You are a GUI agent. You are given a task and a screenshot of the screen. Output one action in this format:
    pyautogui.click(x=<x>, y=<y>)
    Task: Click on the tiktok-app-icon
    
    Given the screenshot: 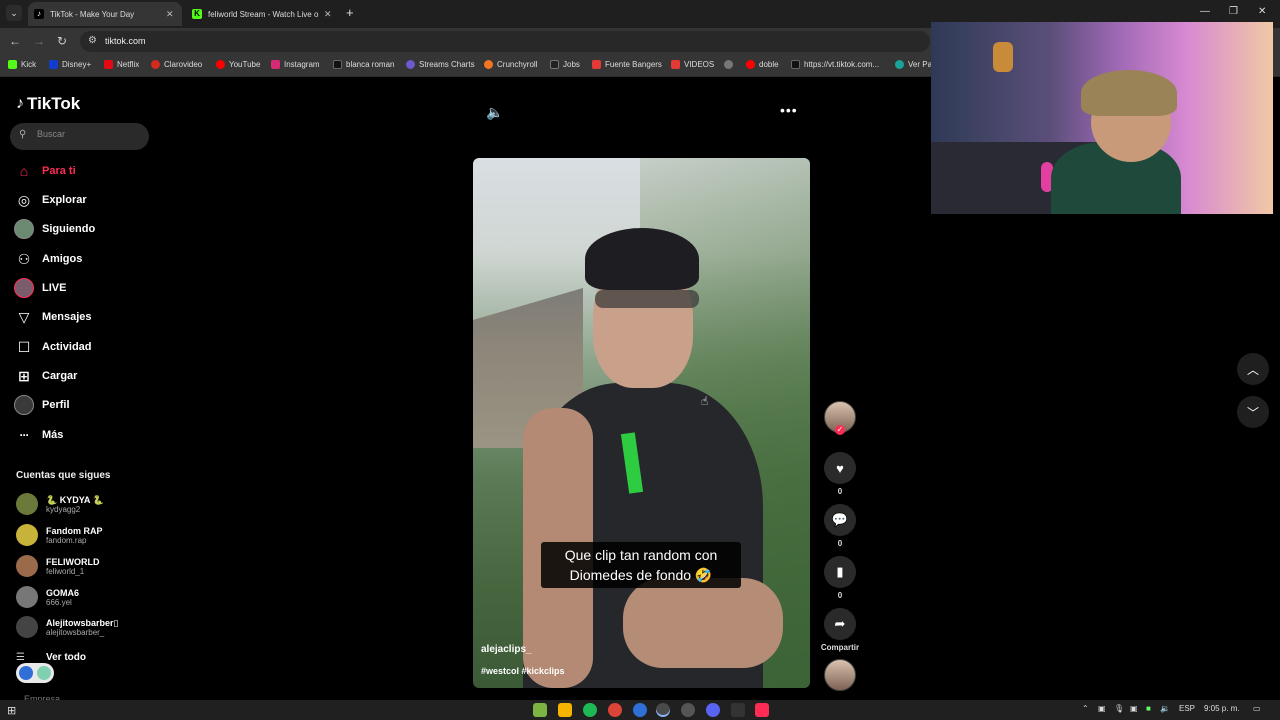 What is the action you would take?
    pyautogui.click(x=762, y=710)
    